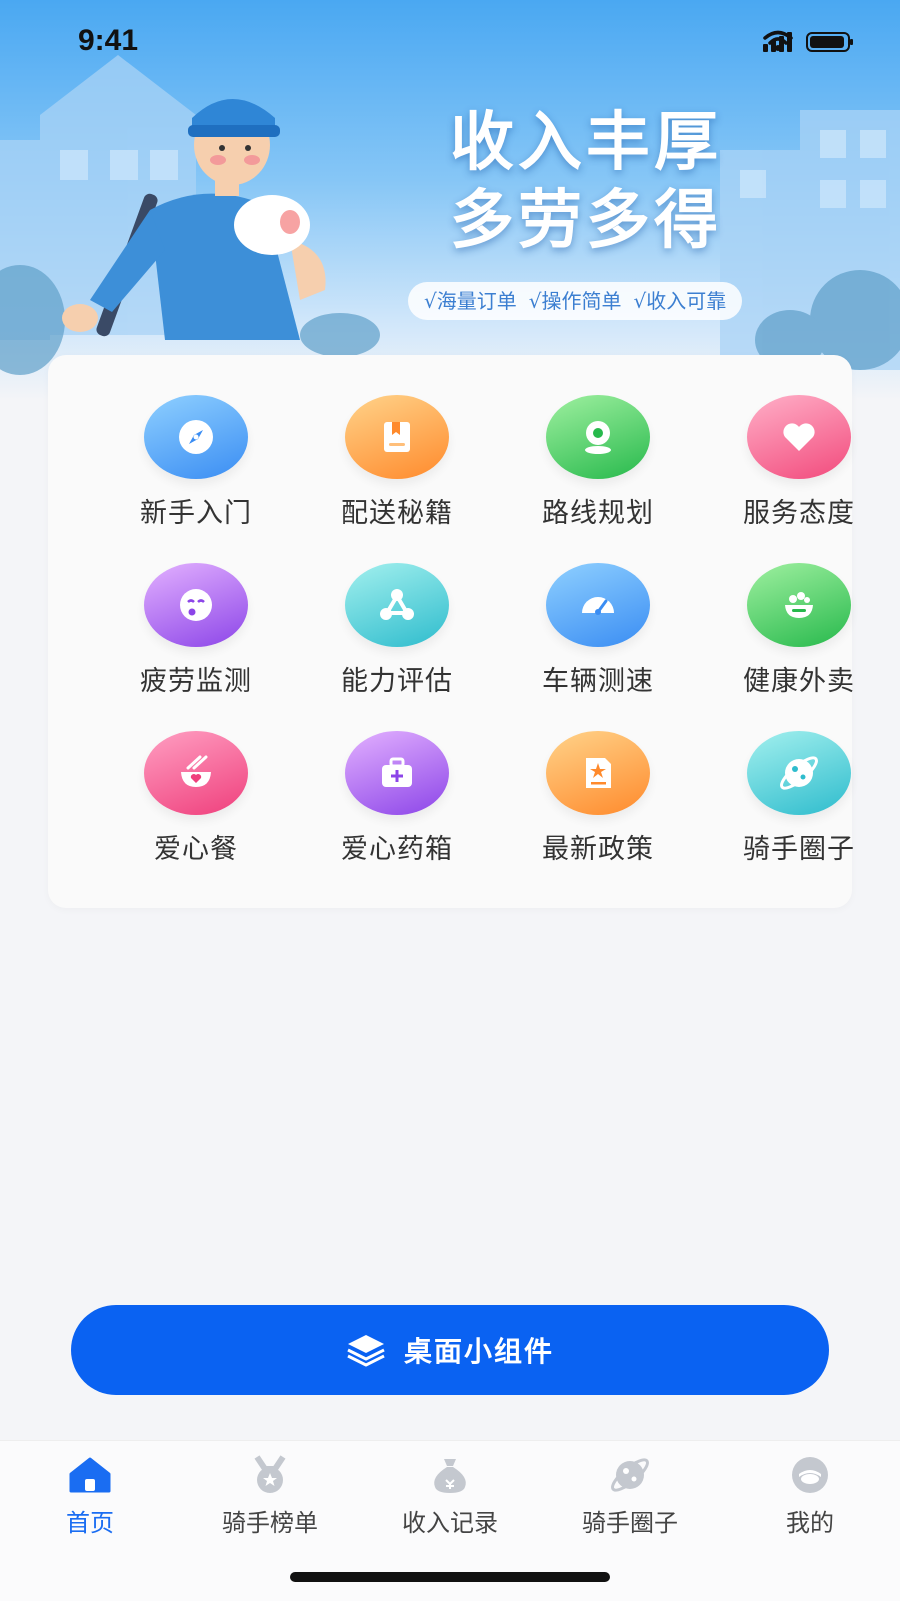 The width and height of the screenshot is (900, 1601). I want to click on banner-slogan: 收入丰厚 多劳多得, so click(586, 182).